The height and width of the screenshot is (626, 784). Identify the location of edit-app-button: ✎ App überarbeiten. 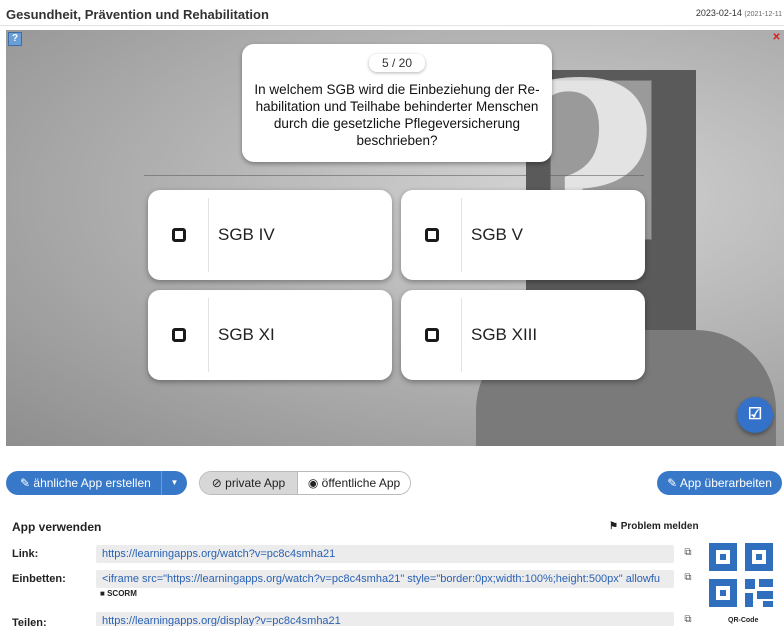
(719, 483).